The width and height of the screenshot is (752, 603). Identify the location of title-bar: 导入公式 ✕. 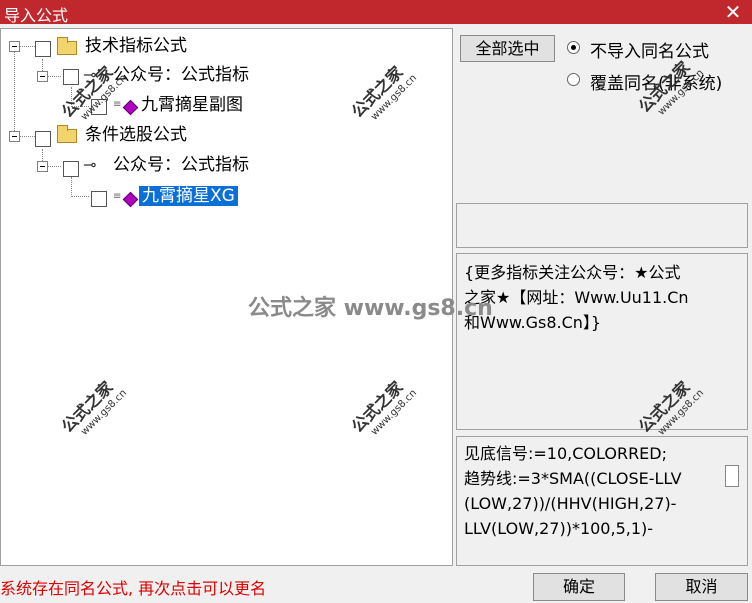
(376, 12).